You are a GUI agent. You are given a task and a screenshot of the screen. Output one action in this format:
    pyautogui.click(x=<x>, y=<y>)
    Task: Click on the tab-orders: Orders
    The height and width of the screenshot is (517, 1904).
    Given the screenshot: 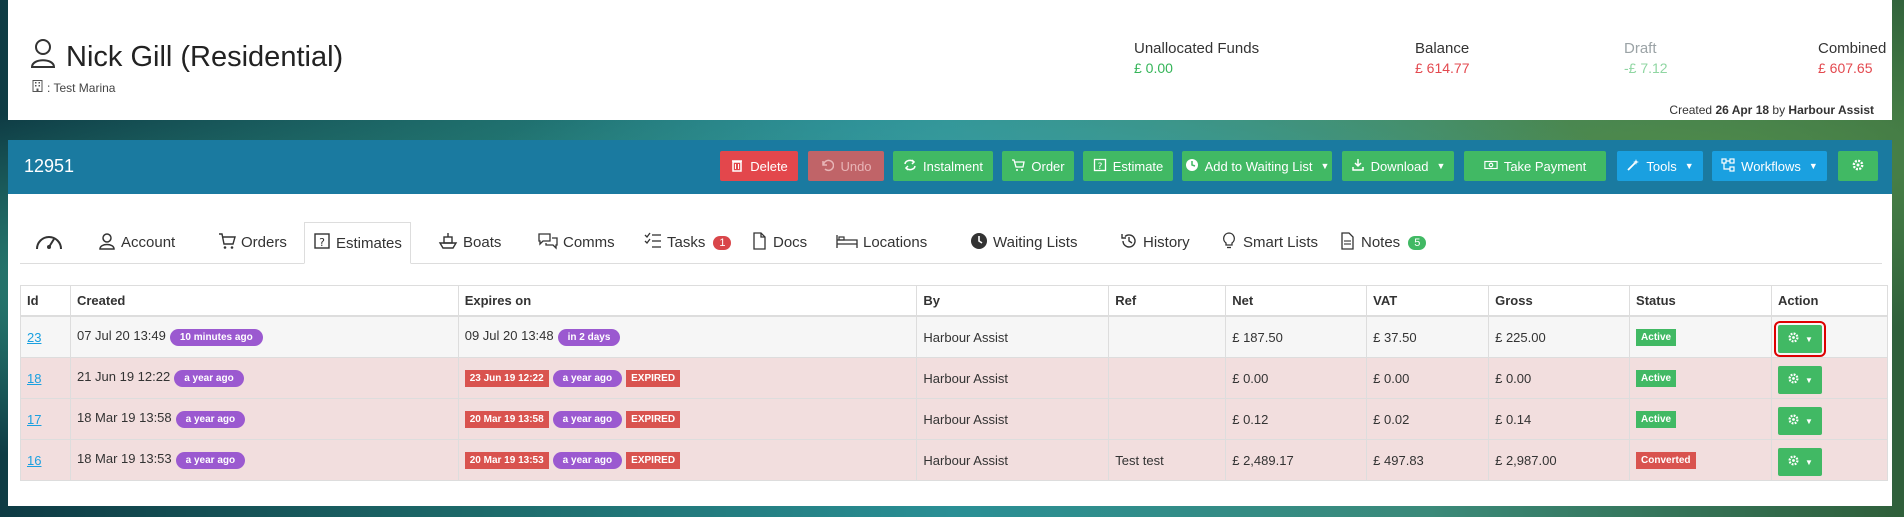 What is the action you would take?
    pyautogui.click(x=252, y=242)
    